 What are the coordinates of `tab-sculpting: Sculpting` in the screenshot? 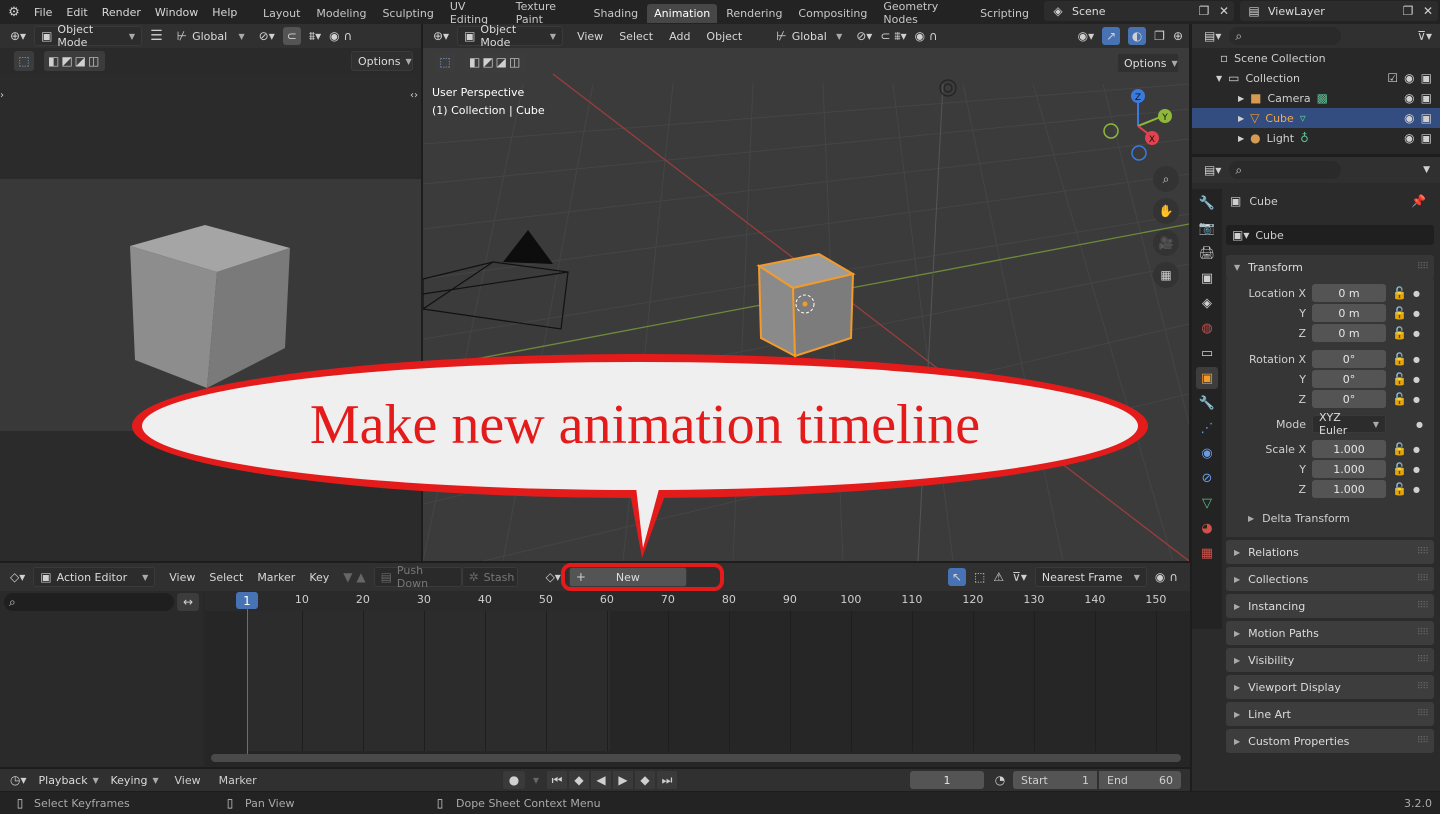 It's located at (407, 13).